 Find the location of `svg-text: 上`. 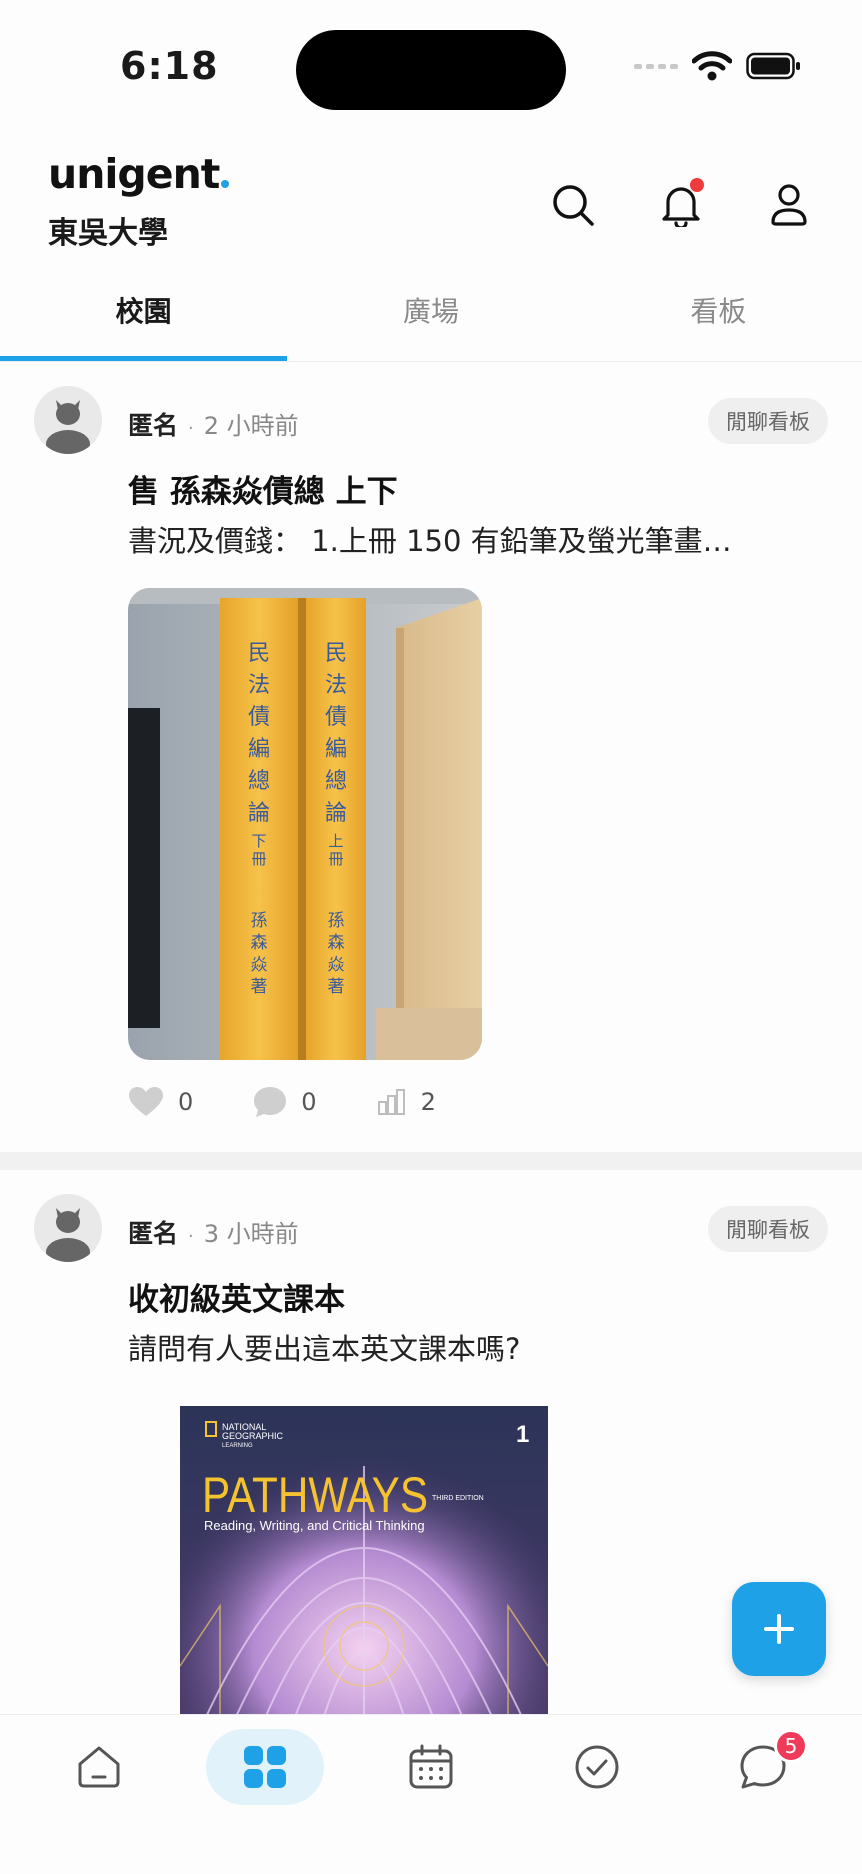

svg-text: 上 is located at coordinates (335, 841).